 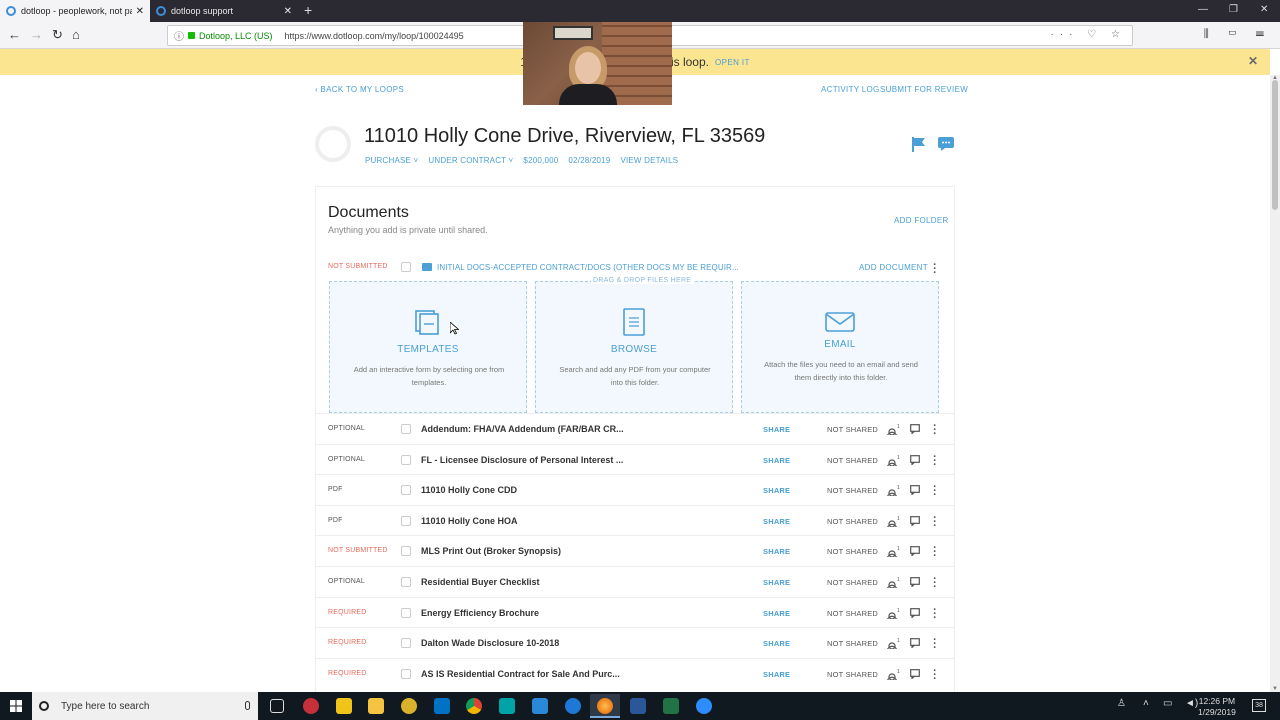 What do you see at coordinates (333, 144) in the screenshot?
I see `loop-avatar` at bounding box center [333, 144].